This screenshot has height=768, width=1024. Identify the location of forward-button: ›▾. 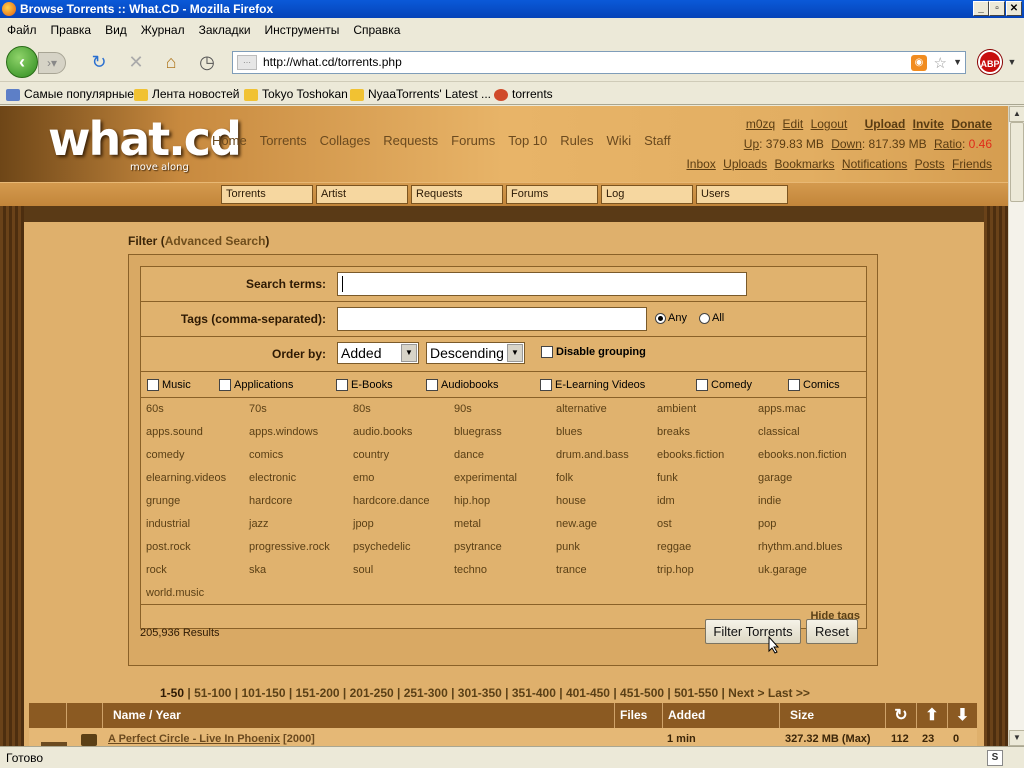
(52, 63).